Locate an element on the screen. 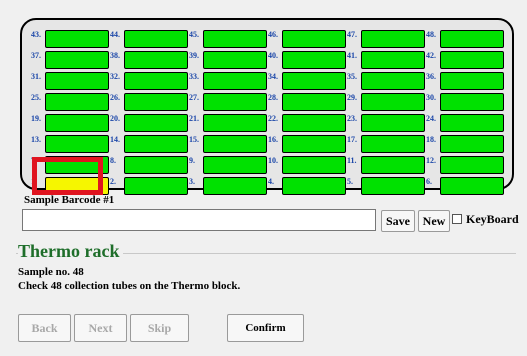 The height and width of the screenshot is (356, 527). back-button: Back is located at coordinates (44, 328).